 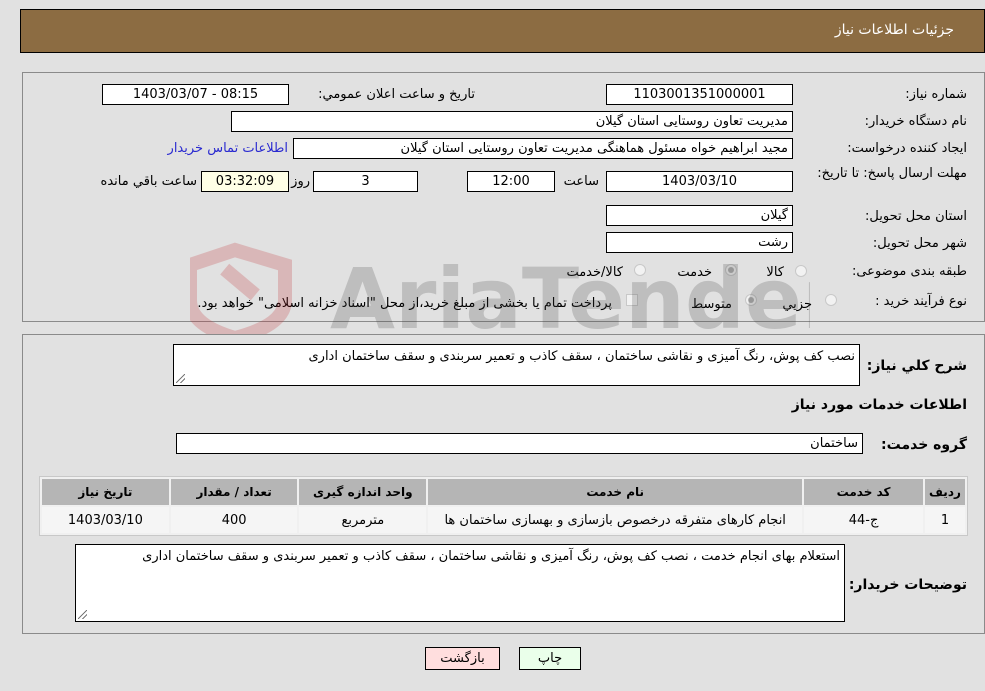 I want to click on delivery-province-label: استان محل تحویل:, so click(x=916, y=216).